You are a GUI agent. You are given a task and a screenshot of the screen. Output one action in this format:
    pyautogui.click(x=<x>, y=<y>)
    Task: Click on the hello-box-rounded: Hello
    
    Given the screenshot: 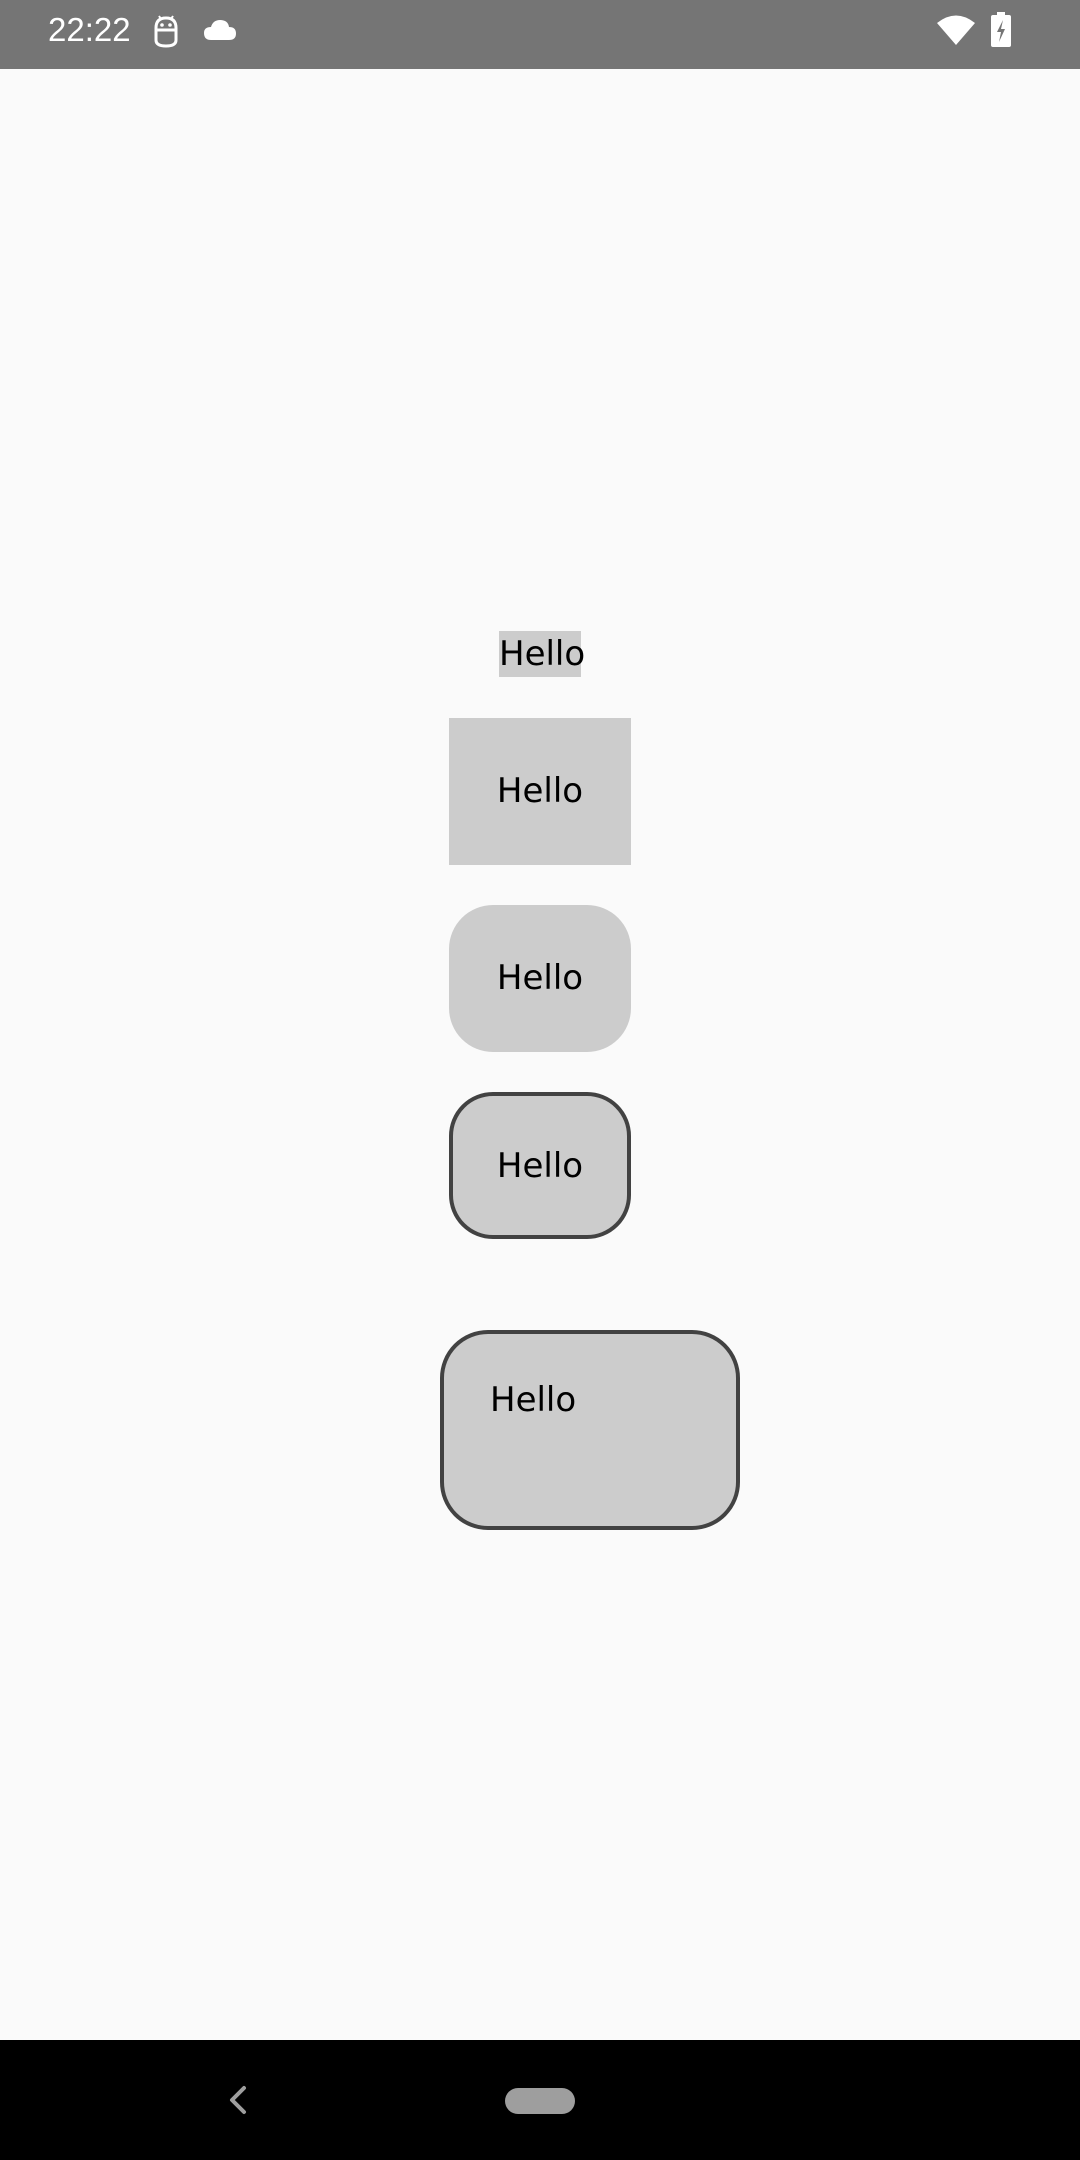 What is the action you would take?
    pyautogui.click(x=540, y=978)
    